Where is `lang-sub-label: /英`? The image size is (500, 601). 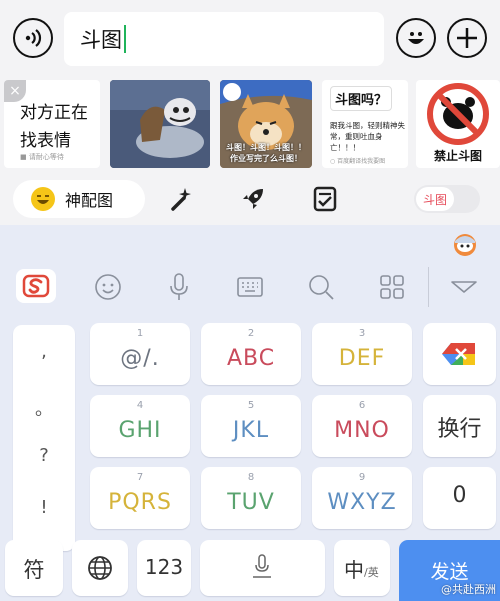 lang-sub-label: /英 is located at coordinates (371, 572).